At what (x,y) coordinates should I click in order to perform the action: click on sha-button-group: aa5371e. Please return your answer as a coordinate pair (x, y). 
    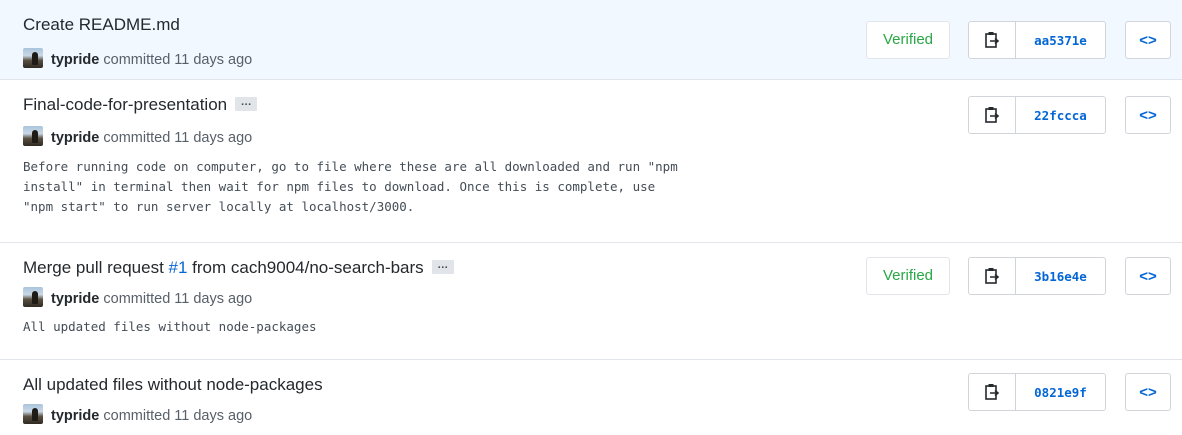
    Looking at the image, I should click on (1037, 40).